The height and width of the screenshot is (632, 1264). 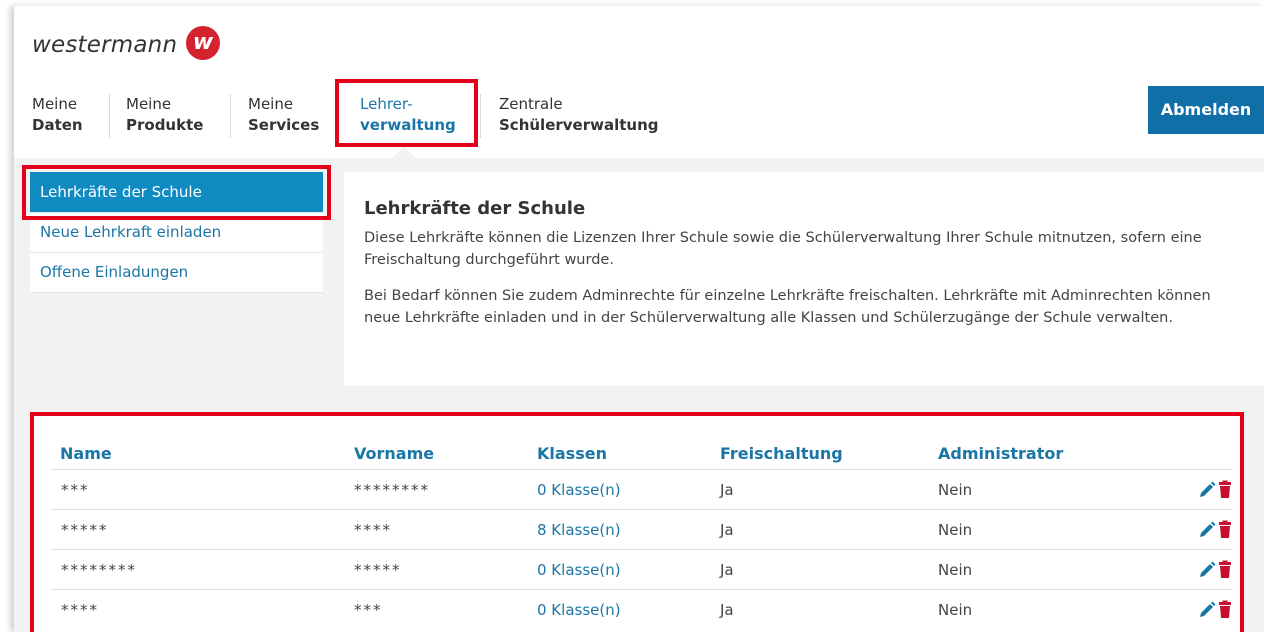 What do you see at coordinates (176, 273) in the screenshot?
I see `sidebar-item-offene-einladungen: Offene Einladungen` at bounding box center [176, 273].